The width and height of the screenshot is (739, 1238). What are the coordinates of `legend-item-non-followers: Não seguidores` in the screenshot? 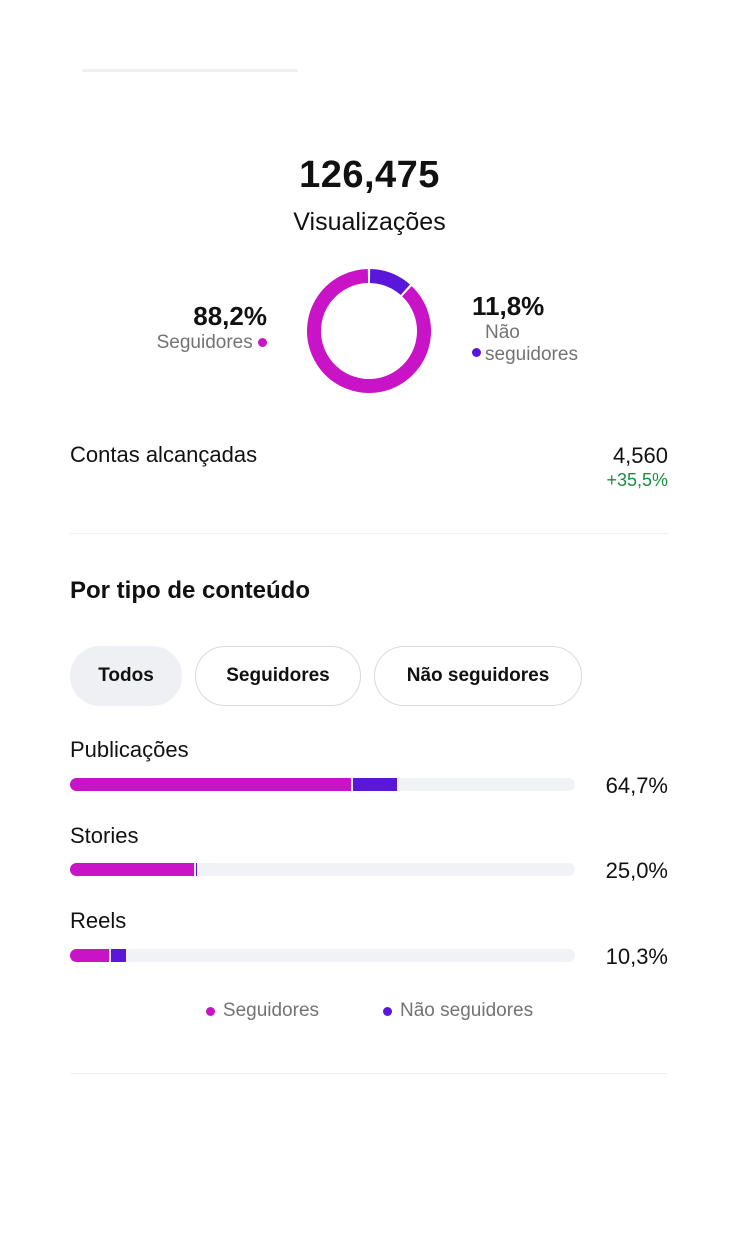 It's located at (458, 1011).